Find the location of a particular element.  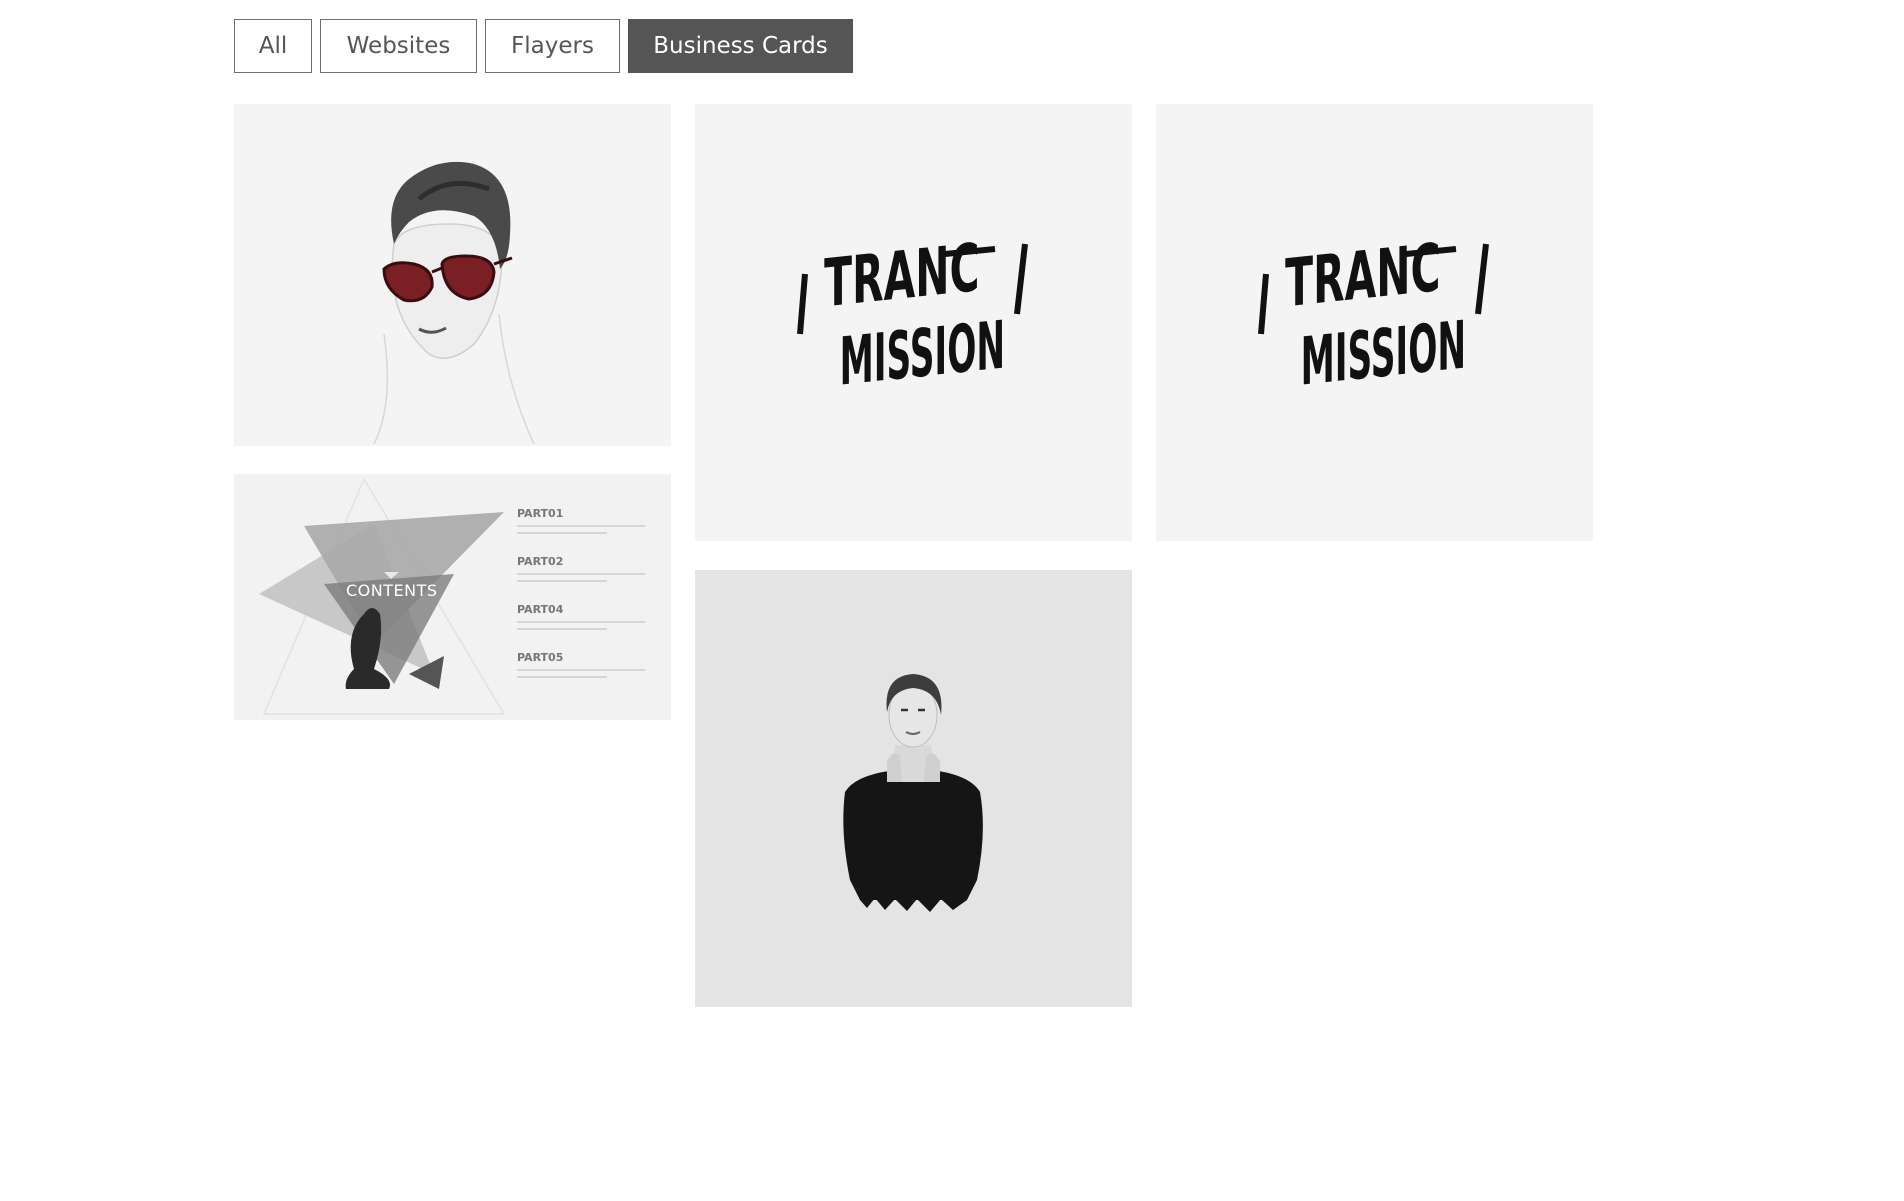

part-label: PART04 is located at coordinates (540, 609).